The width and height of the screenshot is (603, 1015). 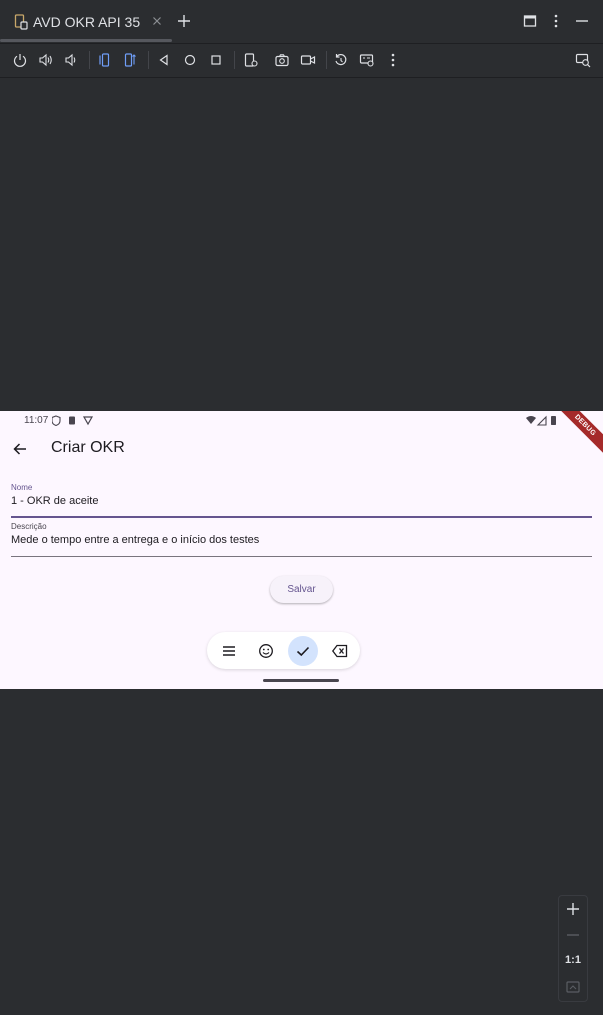 What do you see at coordinates (216, 60) in the screenshot?
I see `overview-icon` at bounding box center [216, 60].